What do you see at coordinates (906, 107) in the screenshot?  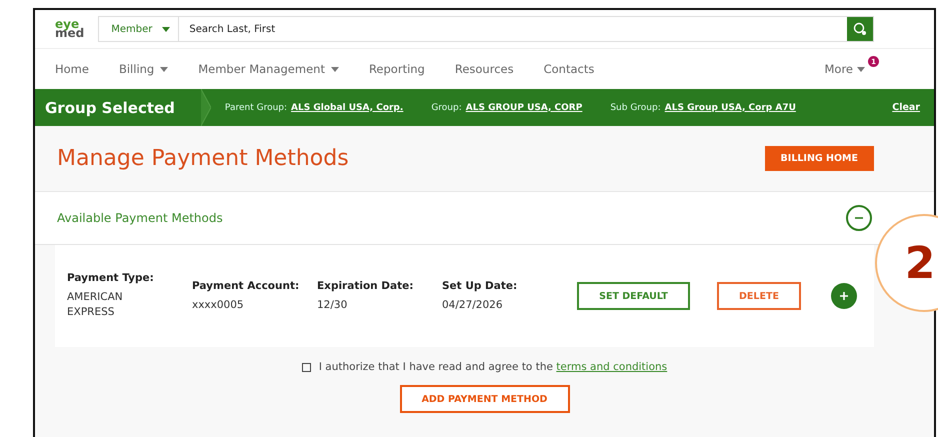 I see `clear-link: Clear` at bounding box center [906, 107].